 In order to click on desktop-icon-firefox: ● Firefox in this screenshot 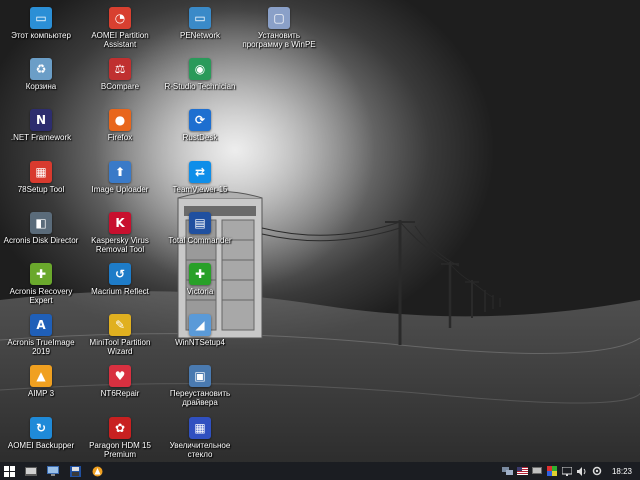, I will do `click(120, 124)`.